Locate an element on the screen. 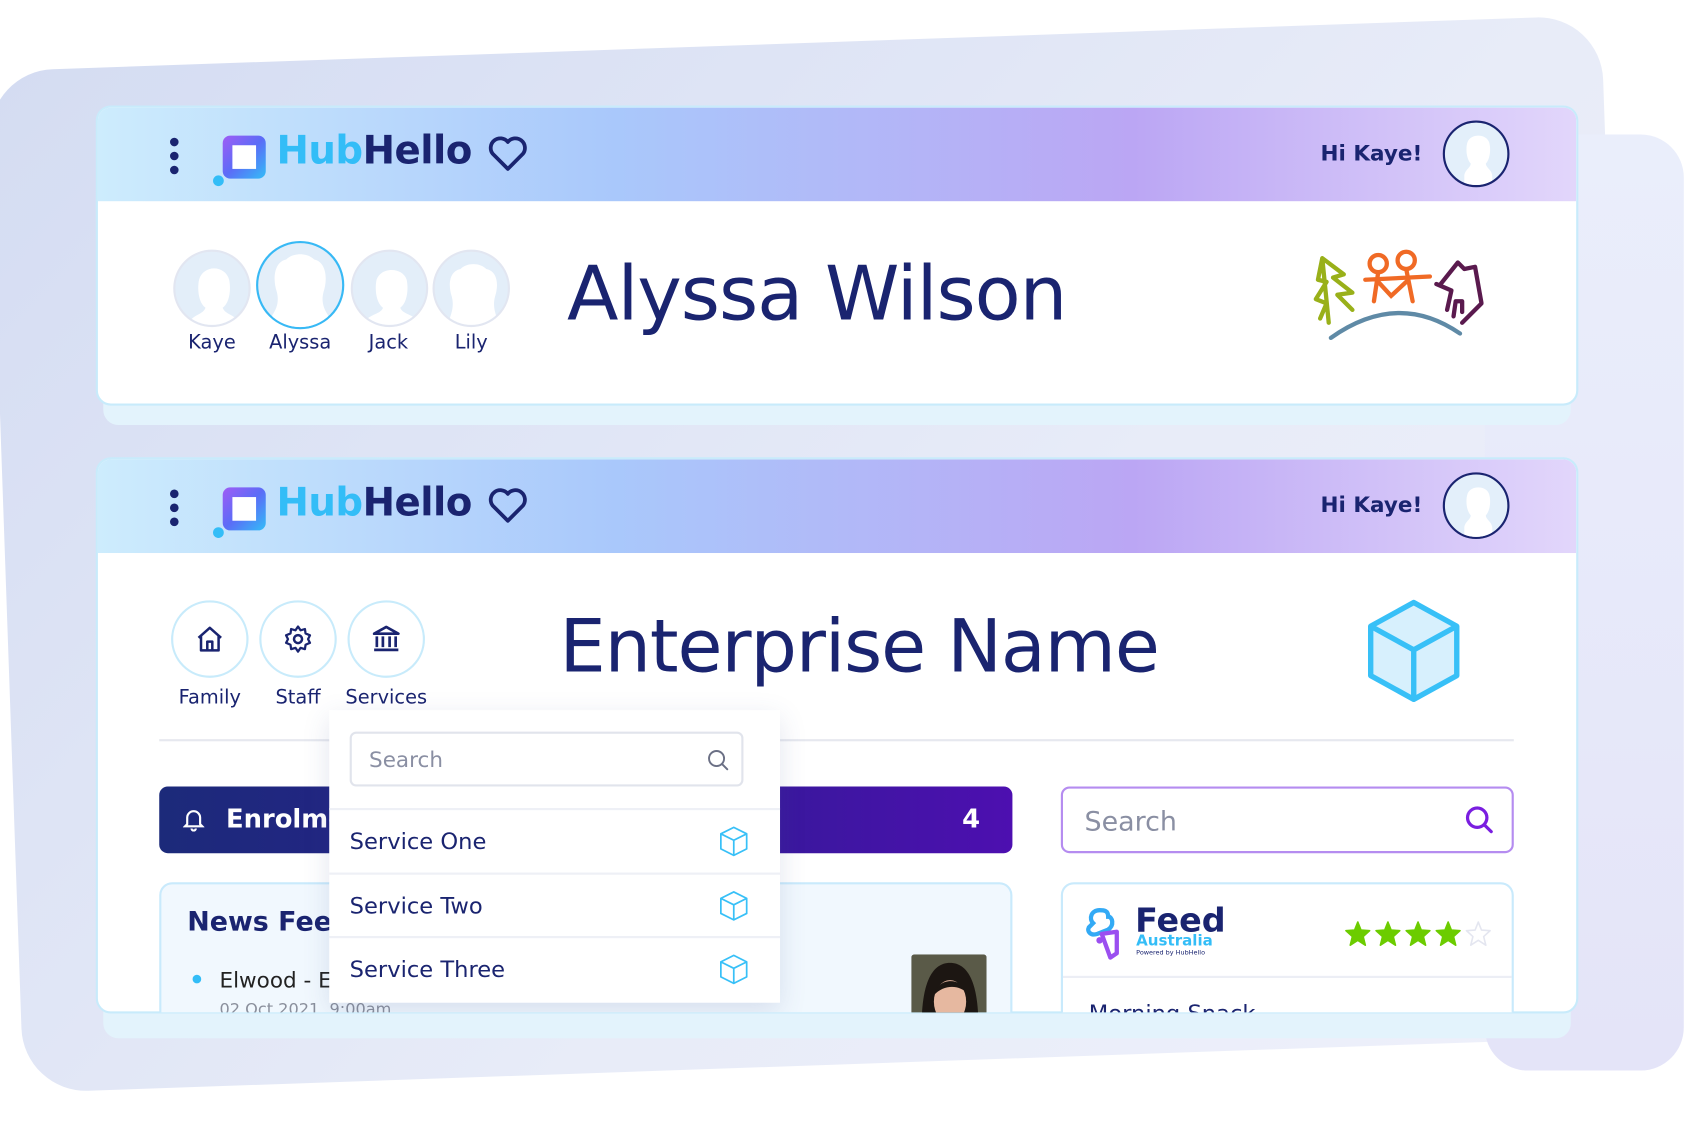 The width and height of the screenshot is (1687, 1145). home-icon is located at coordinates (209, 639).